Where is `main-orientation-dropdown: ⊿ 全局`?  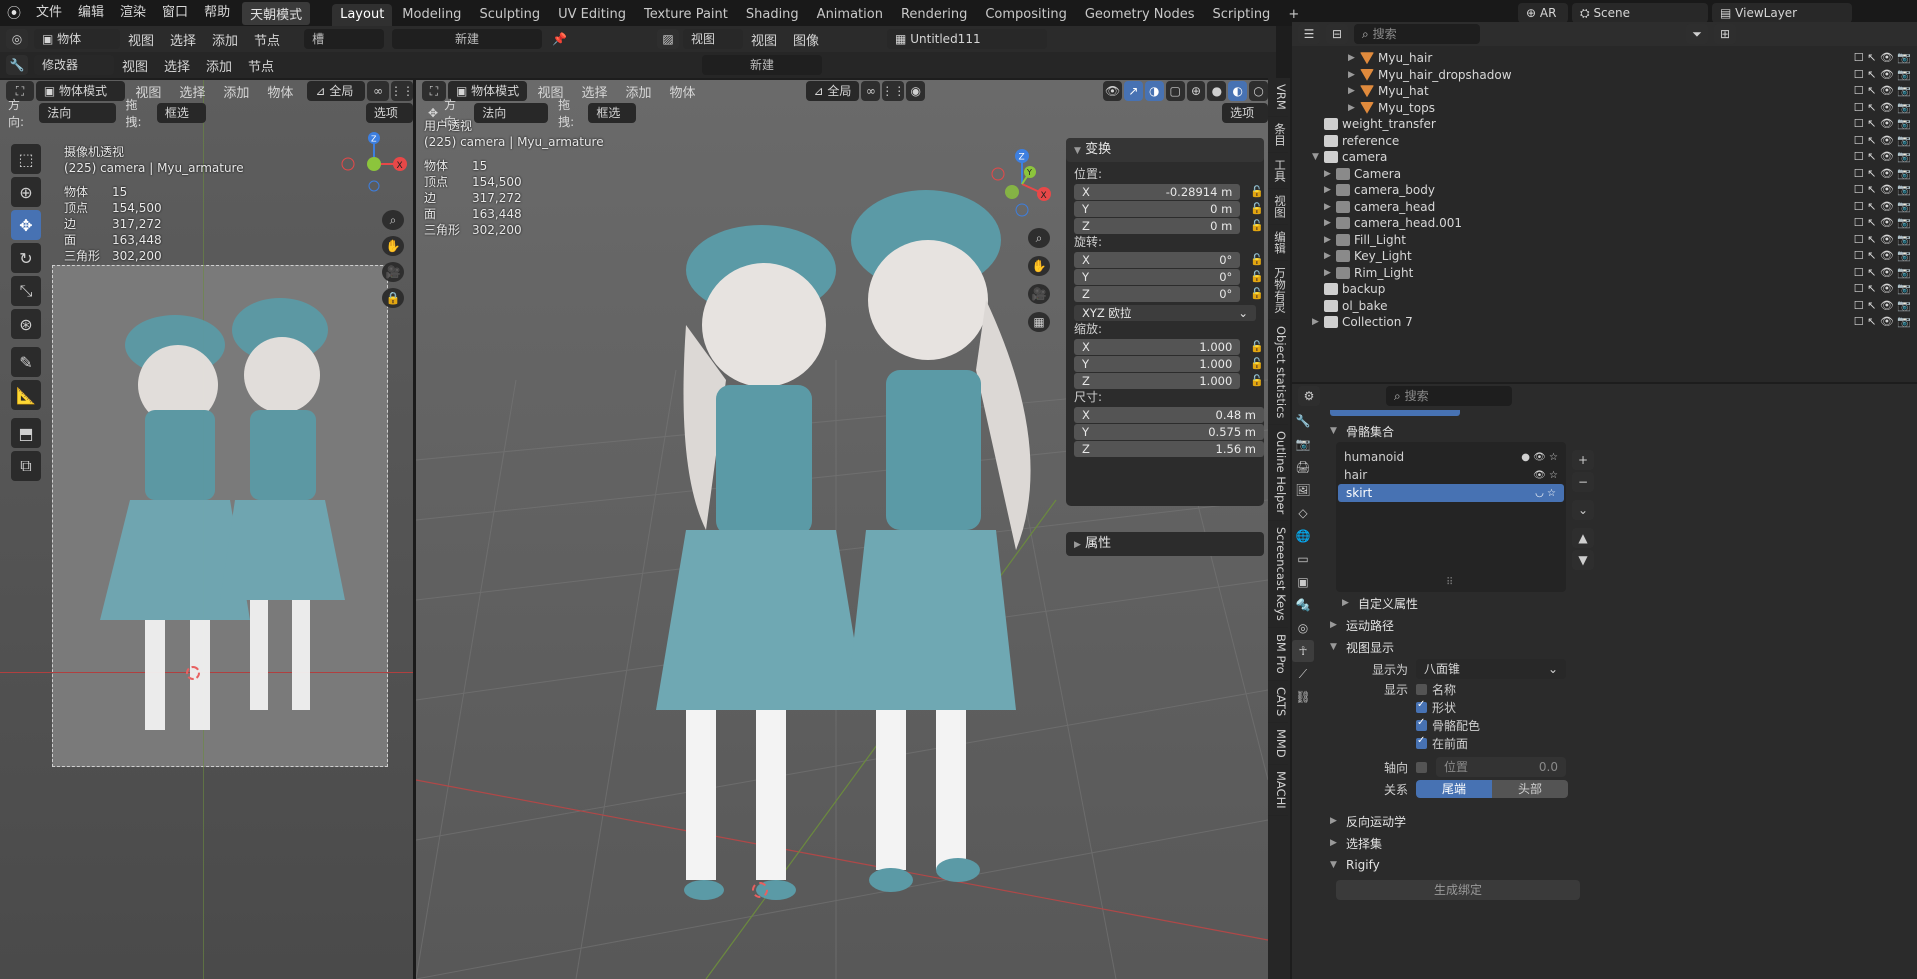 main-orientation-dropdown: ⊿ 全局 is located at coordinates (832, 91).